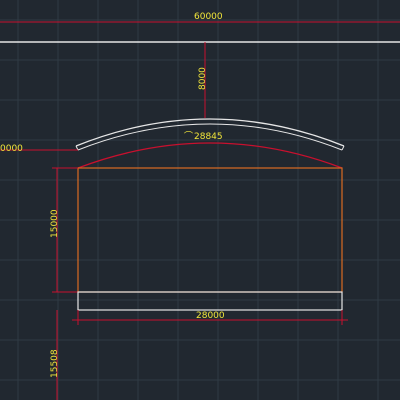 This screenshot has height=400, width=400. I want to click on dim-text-left-offset: 0000, so click(11, 149).